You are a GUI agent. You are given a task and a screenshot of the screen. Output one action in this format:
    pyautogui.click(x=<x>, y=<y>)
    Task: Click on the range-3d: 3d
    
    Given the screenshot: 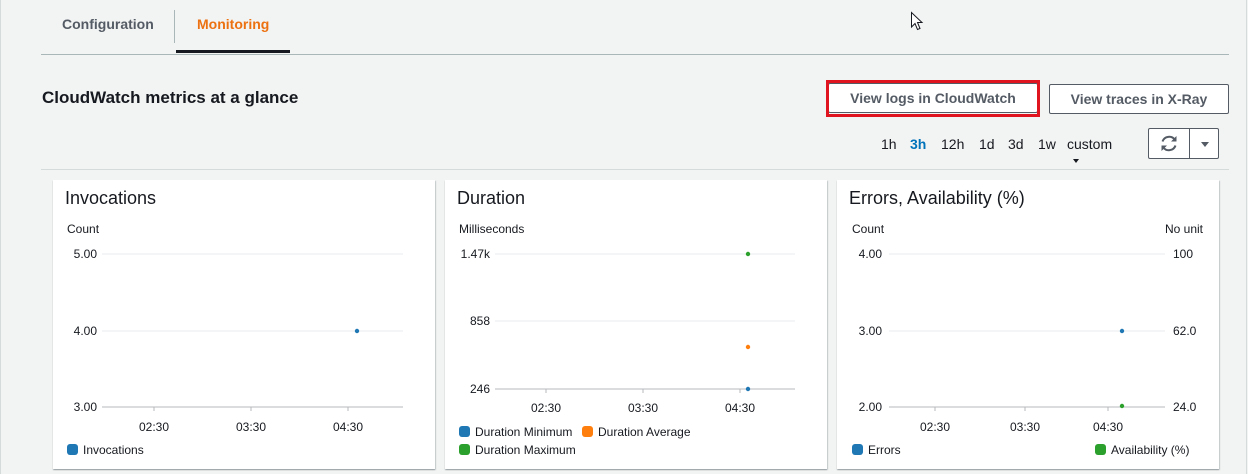 What is the action you would take?
    pyautogui.click(x=1016, y=144)
    